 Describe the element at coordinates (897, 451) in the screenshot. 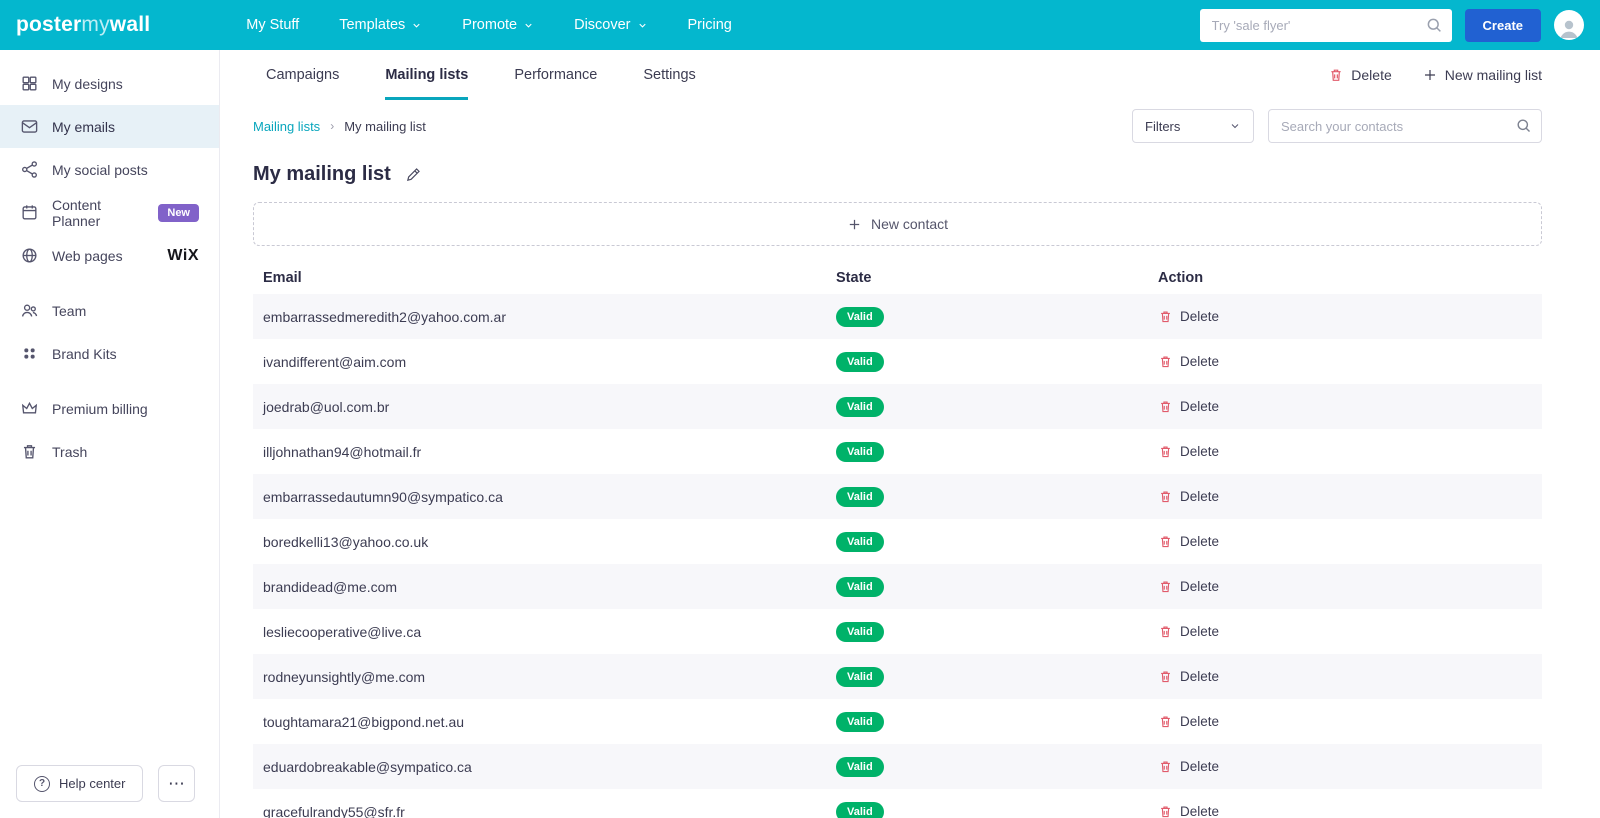

I see `table-row: illjohnathan94@hotmail.fr Valid Delete` at that location.